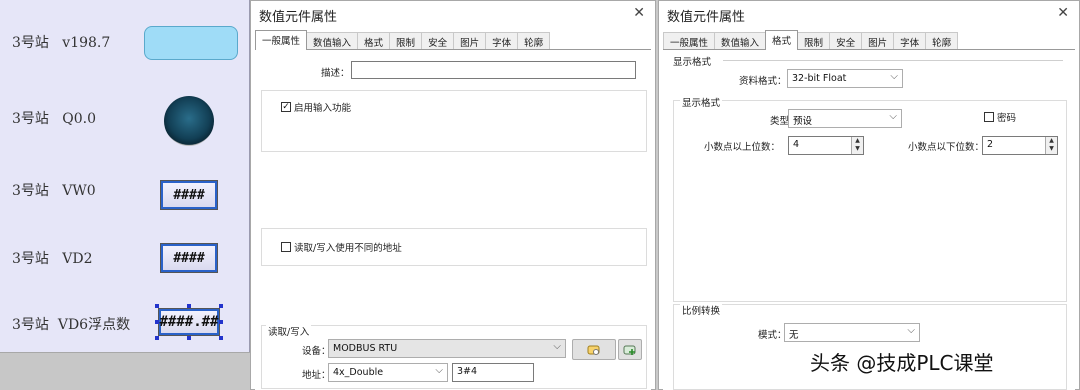 This screenshot has height=390, width=1080. What do you see at coordinates (852, 332) in the screenshot?
I see `mode-select: 无 ⌵` at bounding box center [852, 332].